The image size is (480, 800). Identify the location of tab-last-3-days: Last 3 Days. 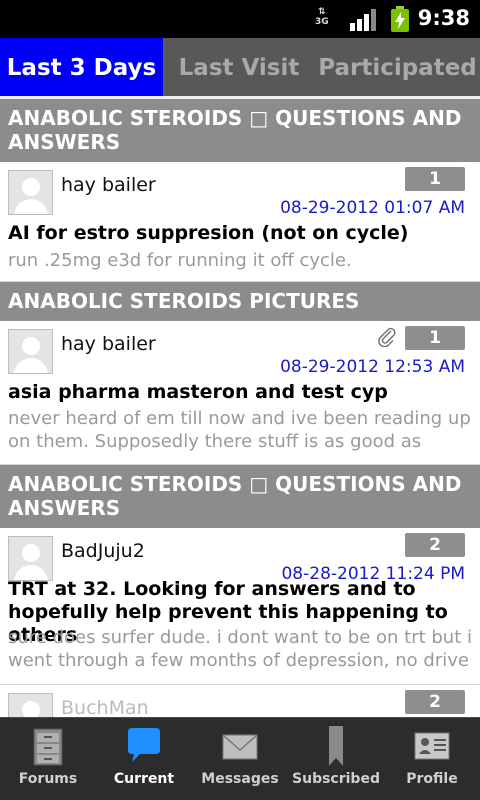
(81, 68).